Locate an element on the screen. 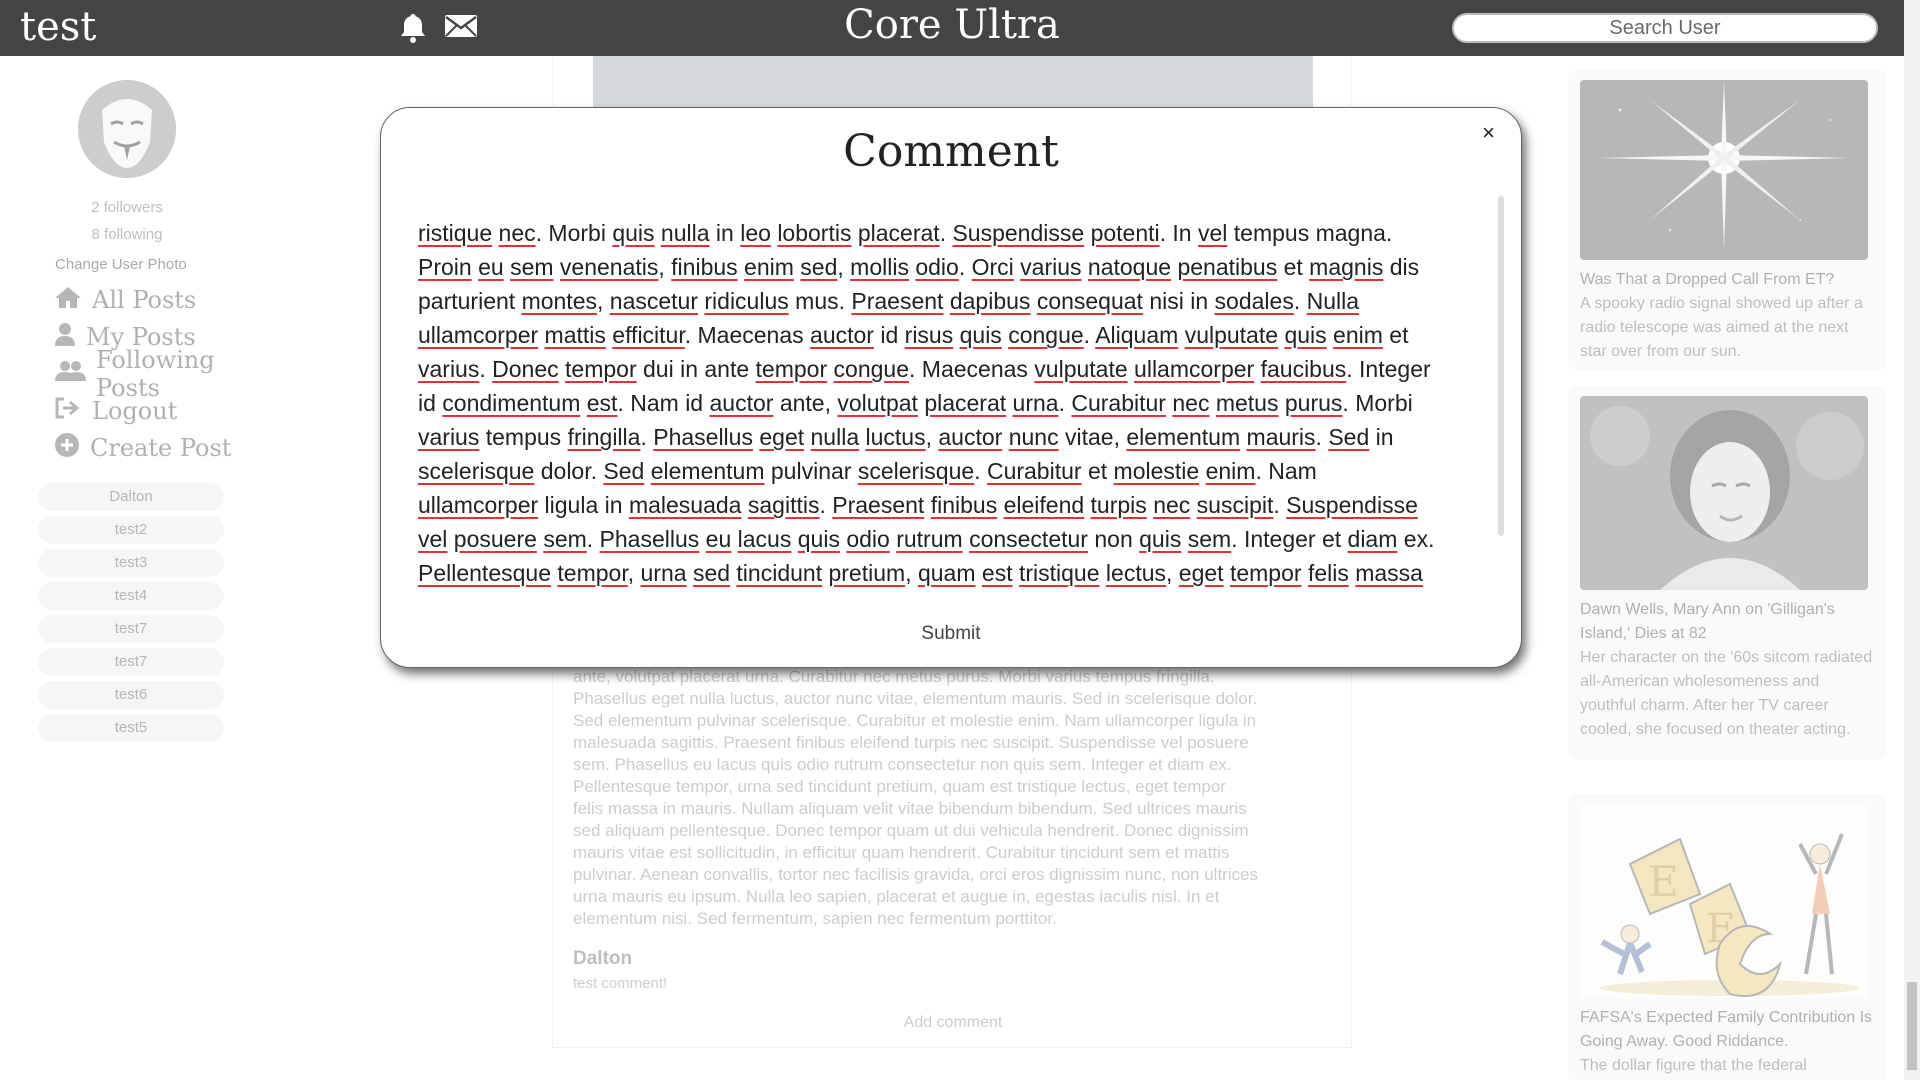 This screenshot has height=1080, width=1920. bell-icon is located at coordinates (413, 30).